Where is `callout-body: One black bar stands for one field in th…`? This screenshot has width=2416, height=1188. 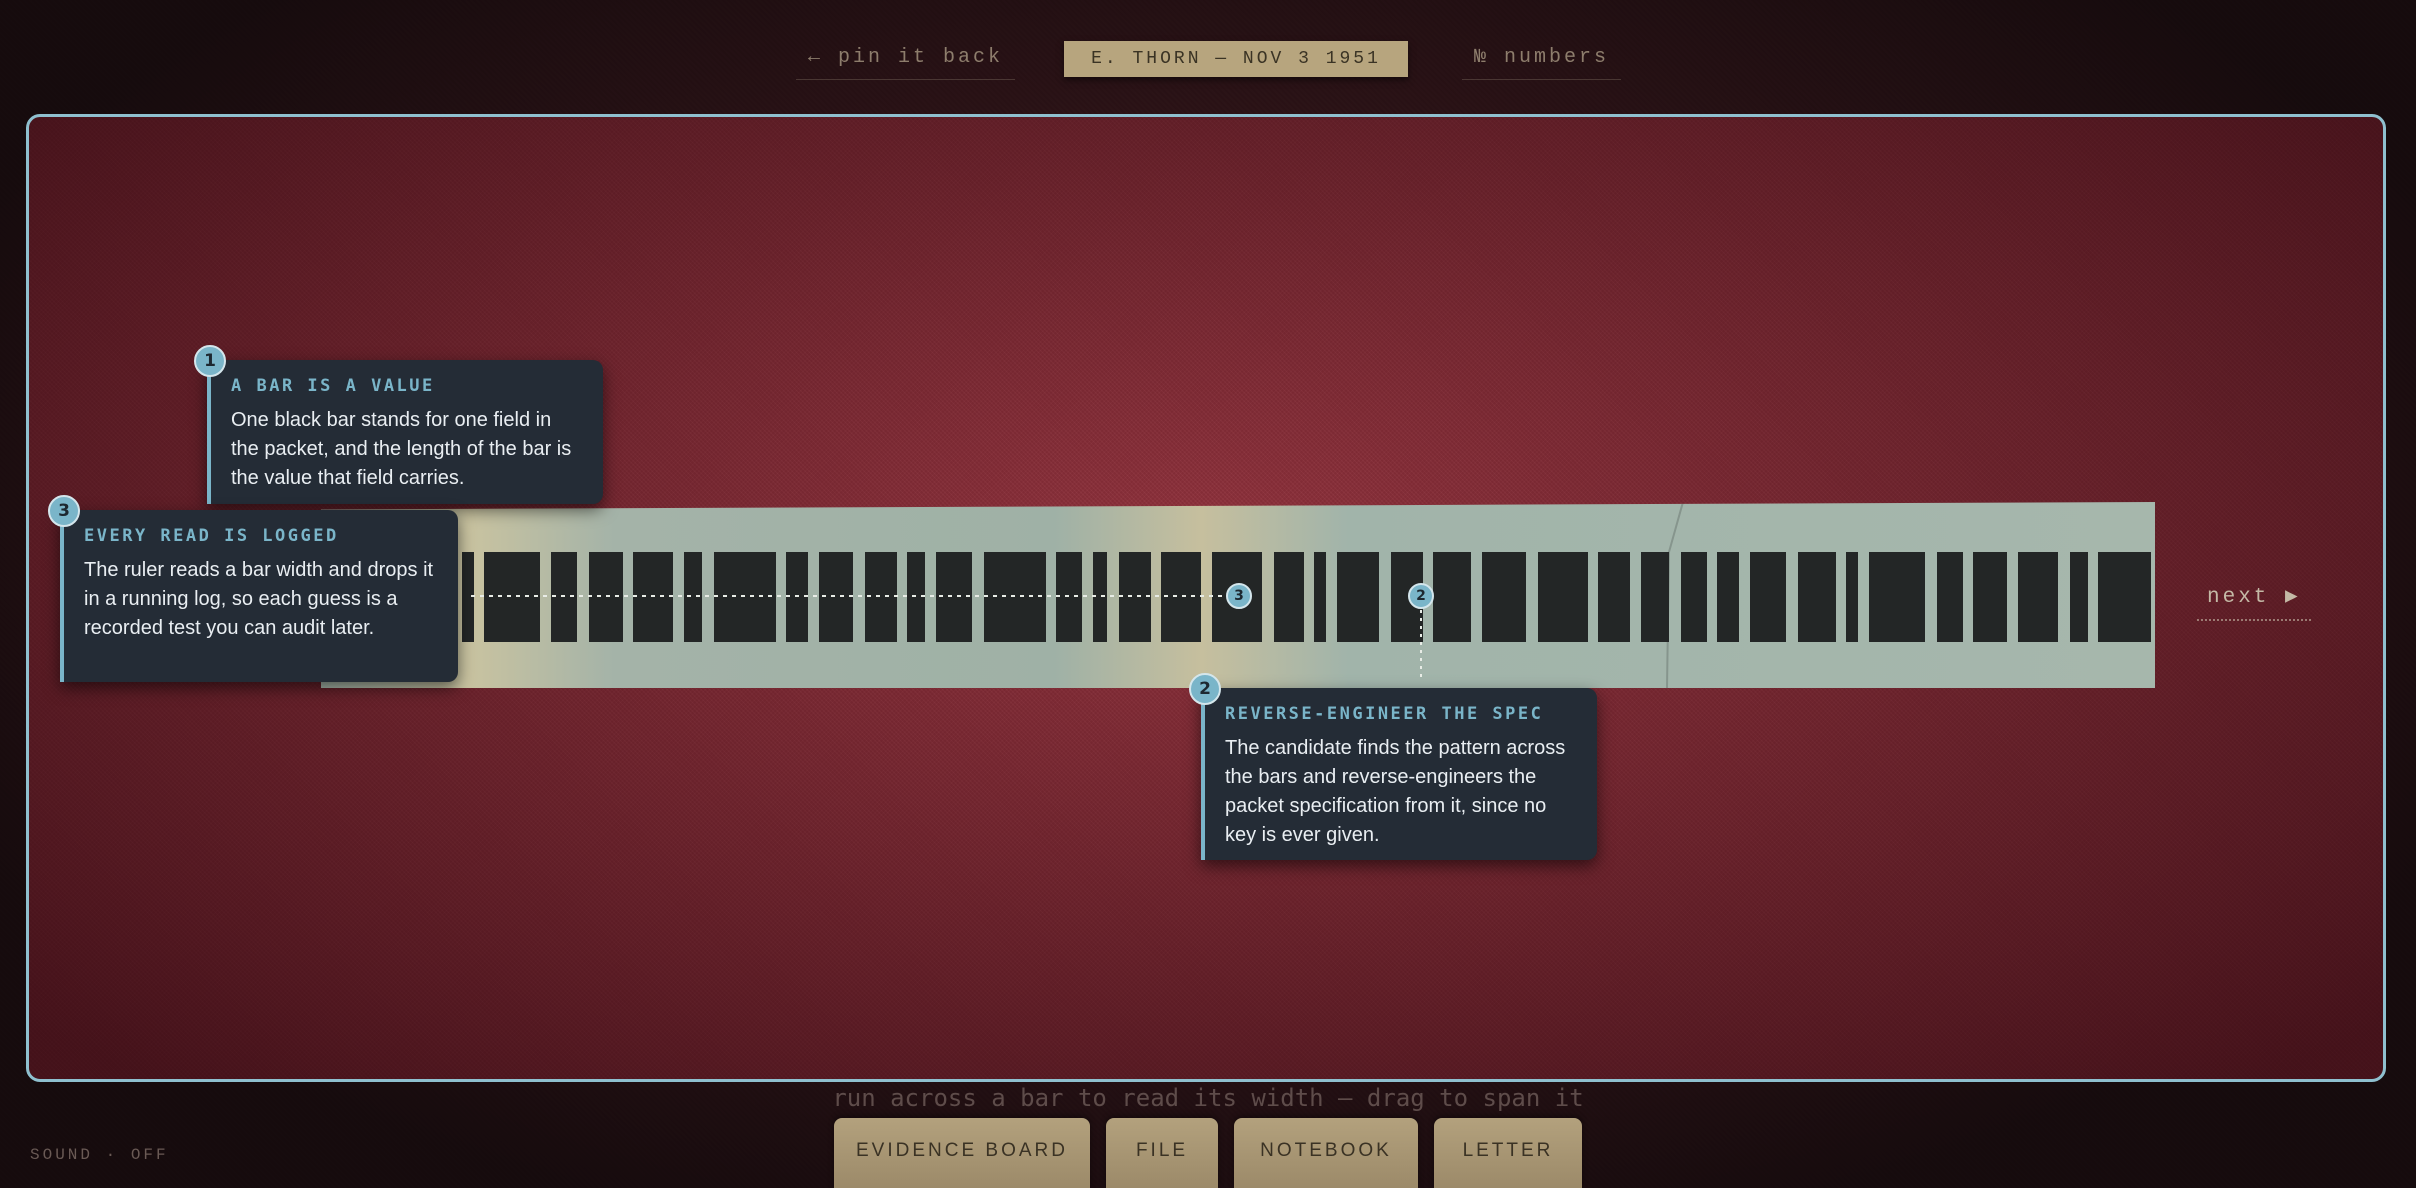 callout-body: One black bar stands for one field in th… is located at coordinates (401, 449).